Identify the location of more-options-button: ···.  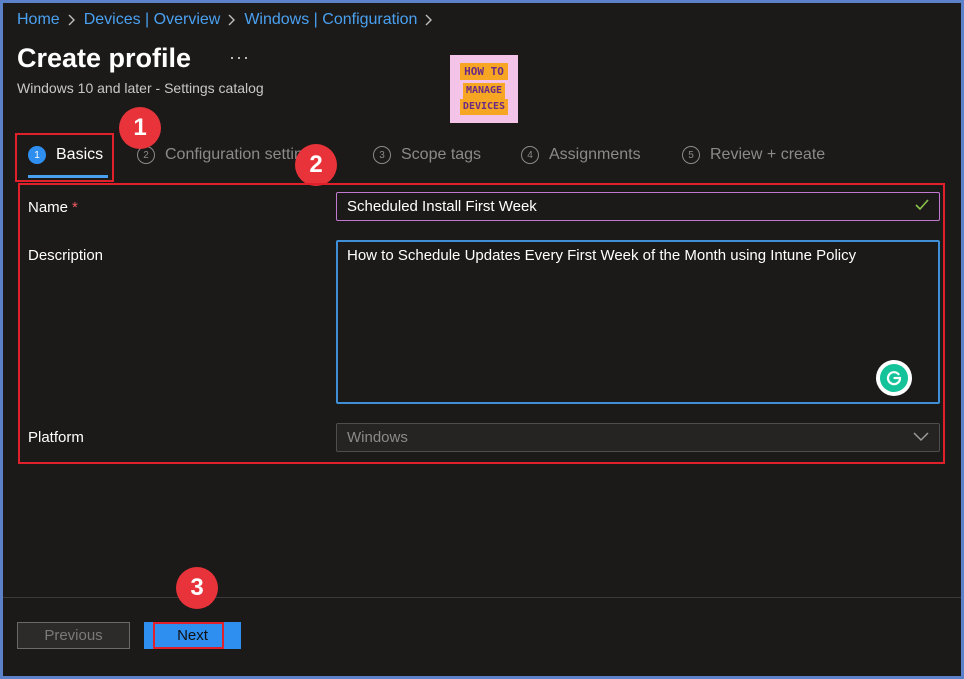
(239, 57).